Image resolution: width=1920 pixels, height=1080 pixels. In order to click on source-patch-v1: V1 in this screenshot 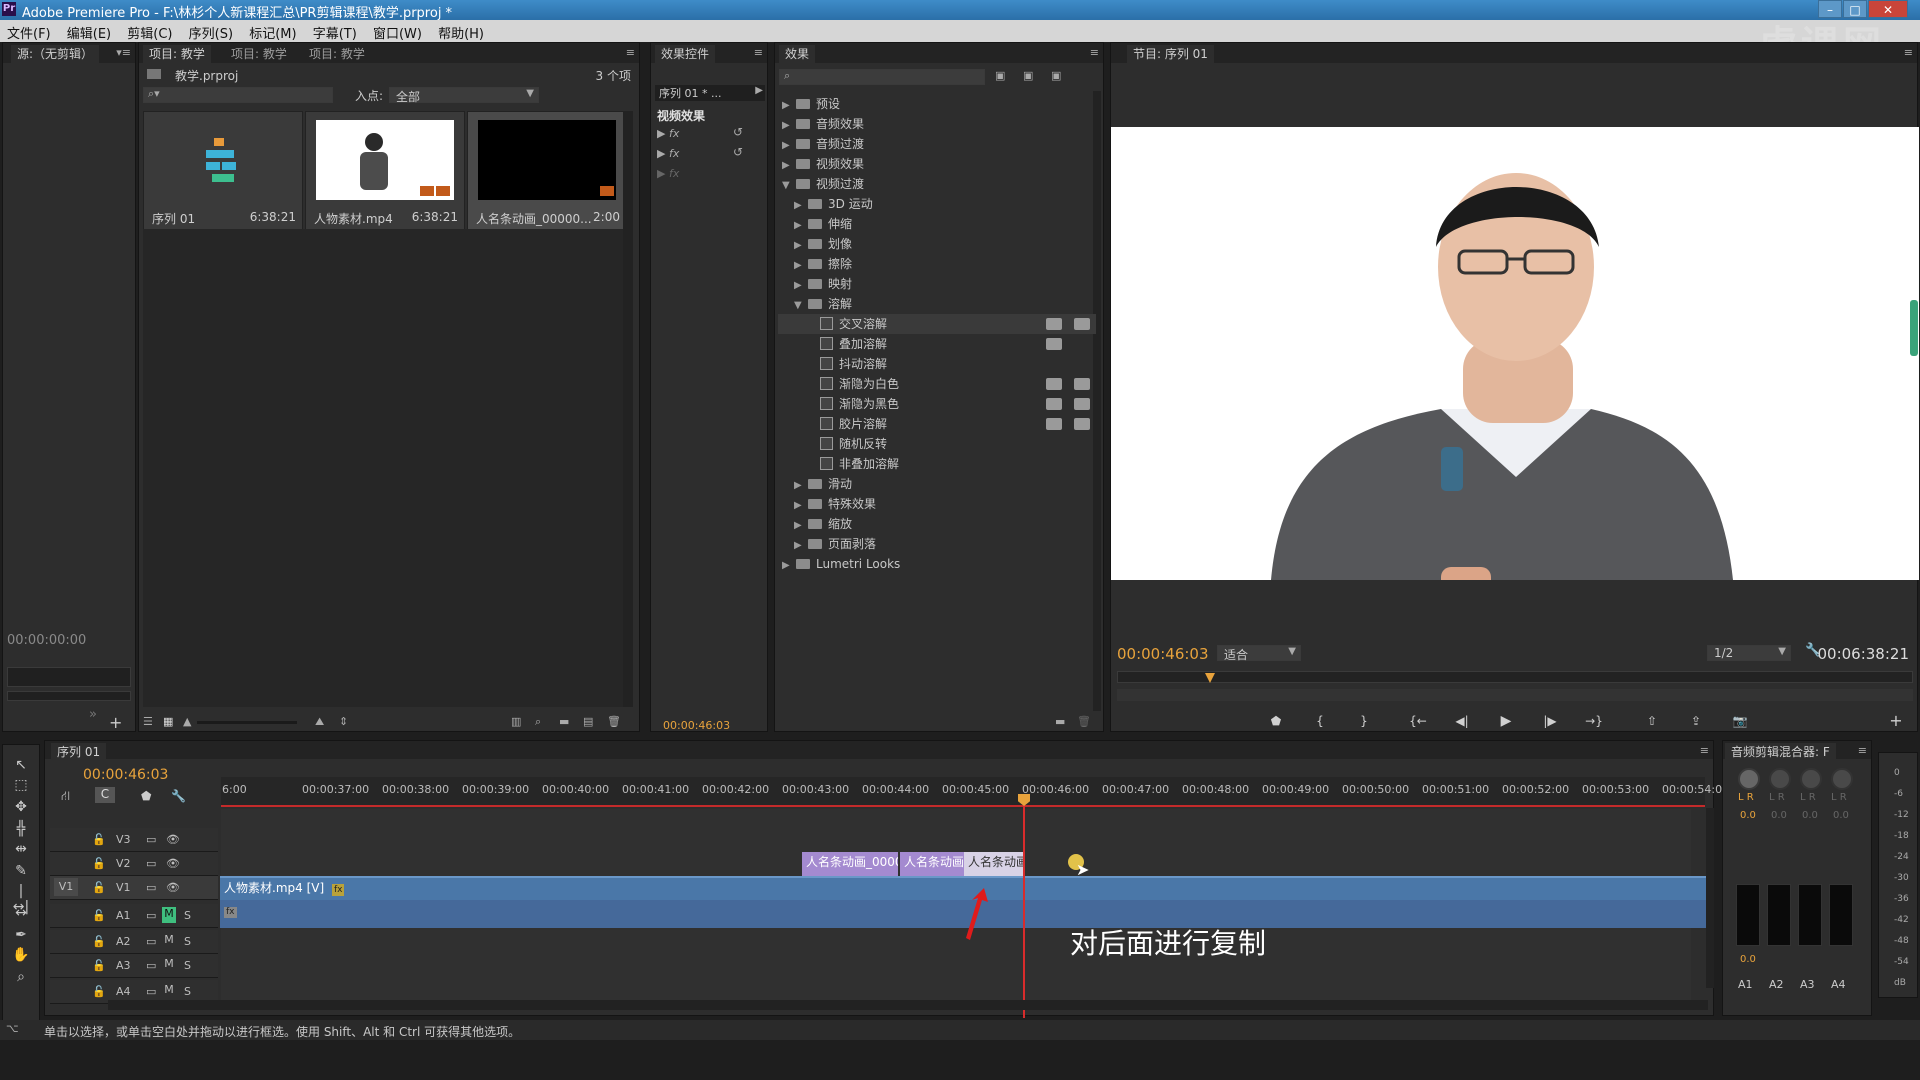, I will do `click(66, 887)`.